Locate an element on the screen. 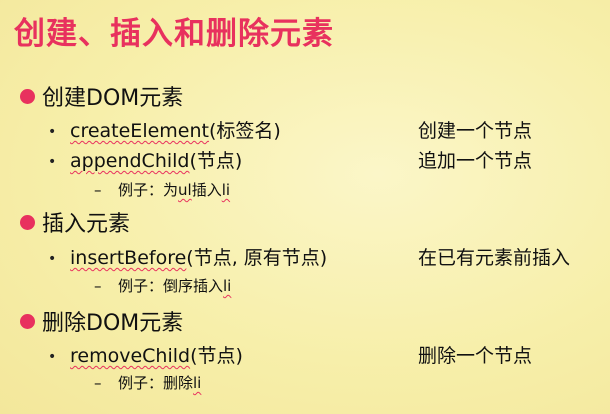 The width and height of the screenshot is (610, 414). section-heading-insert: 插入元素 is located at coordinates (75, 222).